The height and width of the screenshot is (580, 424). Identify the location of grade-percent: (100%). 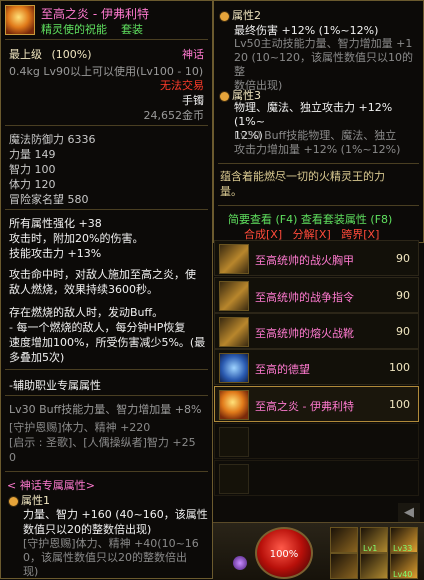
(71, 54).